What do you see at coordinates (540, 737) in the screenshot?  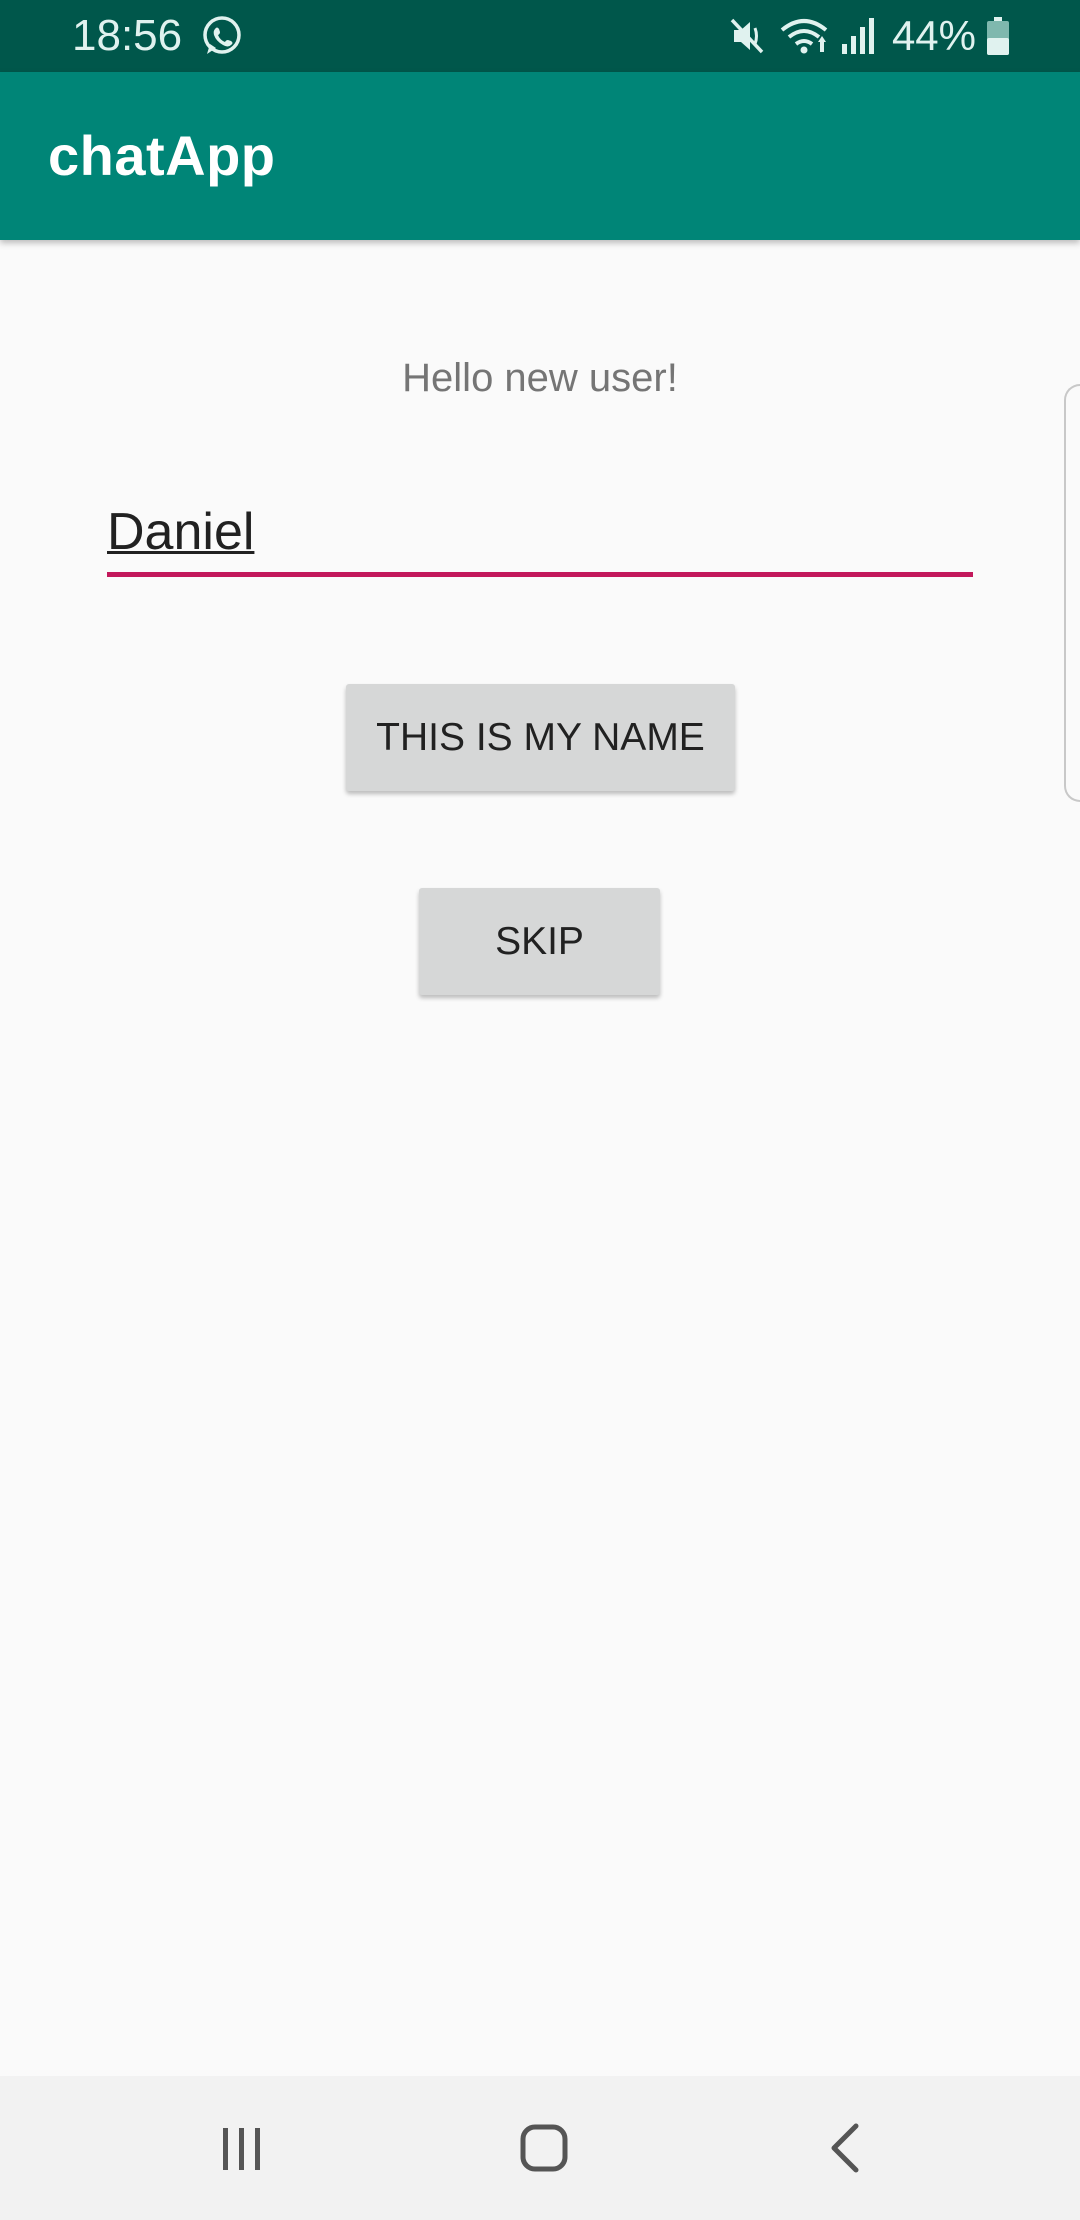 I see `this-is-my-name-button: THIS IS MY NAME` at bounding box center [540, 737].